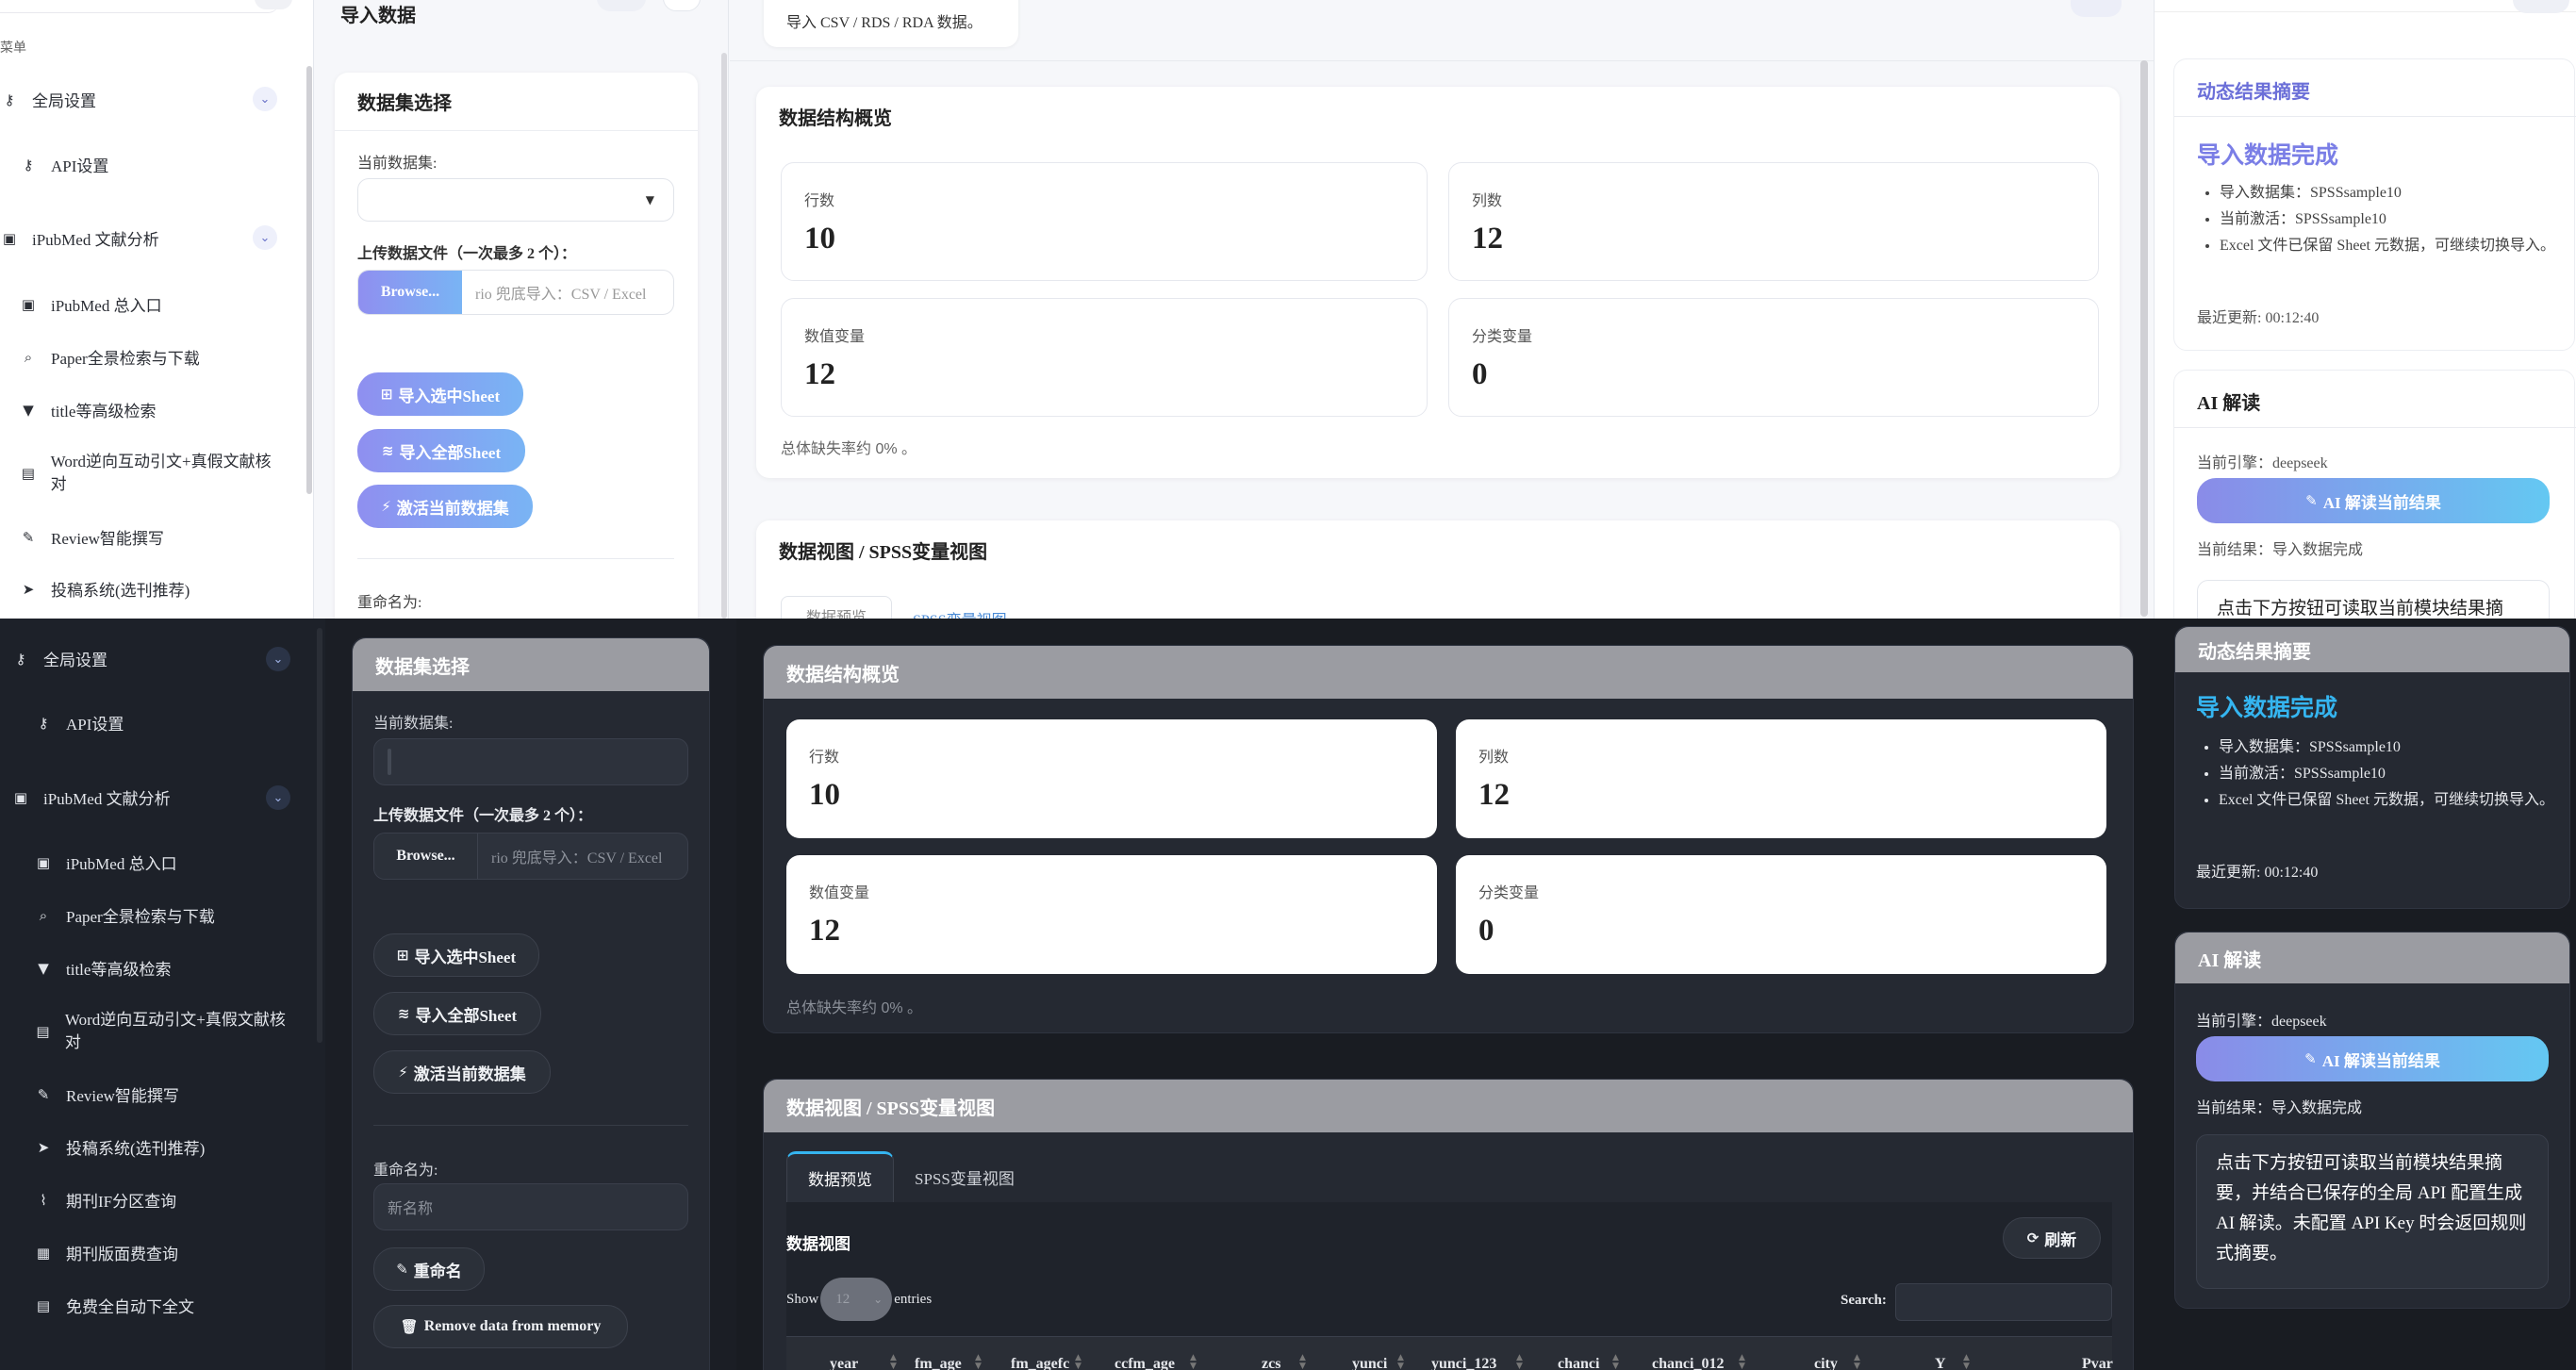 The image size is (2576, 1370). I want to click on remove-data-button: 🗑 Remove data from memory, so click(500, 1326).